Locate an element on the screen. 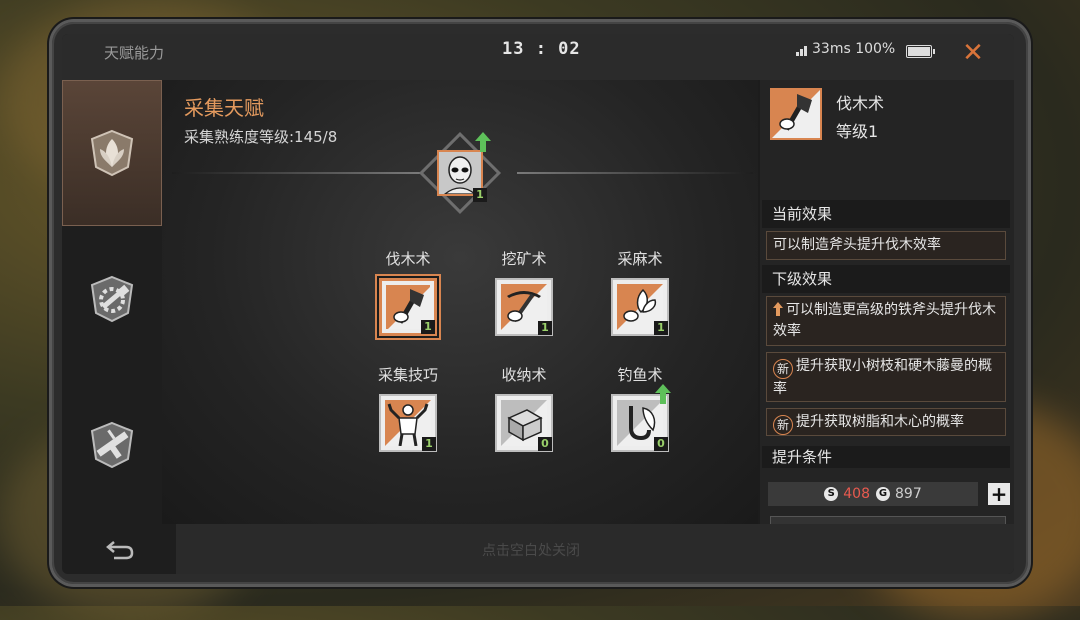  upgrade-cost: S 408 G 897 is located at coordinates (873, 494).